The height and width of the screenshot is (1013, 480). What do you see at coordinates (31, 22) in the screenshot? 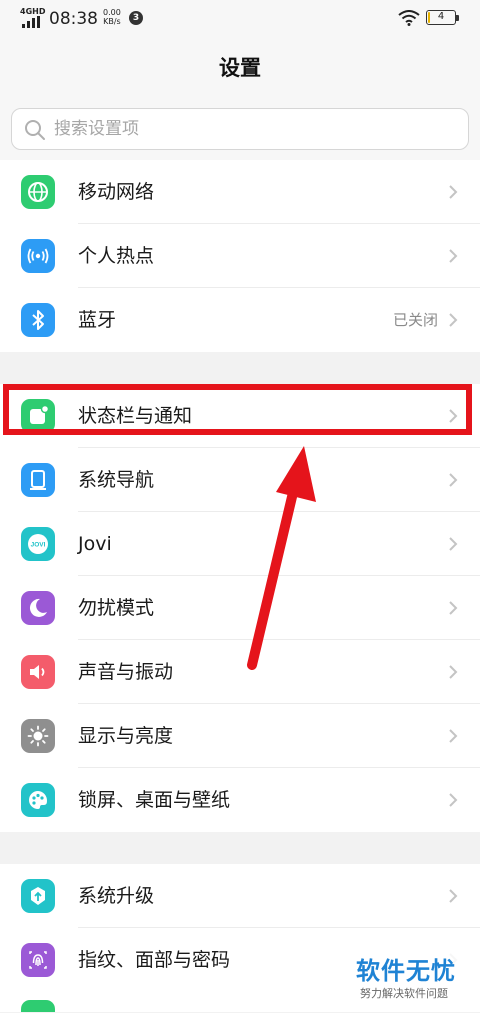
I see `signal-icon` at bounding box center [31, 22].